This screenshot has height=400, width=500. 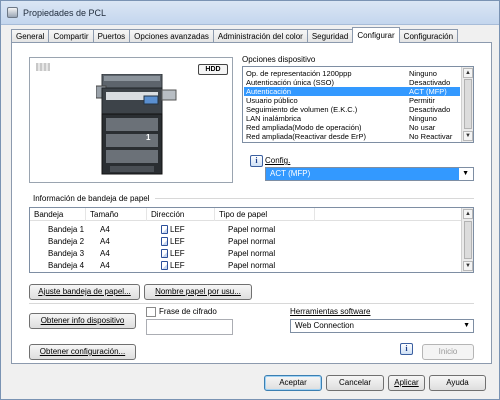 What do you see at coordinates (290, 173) in the screenshot?
I see `config-value: ACT (MFP)` at bounding box center [290, 173].